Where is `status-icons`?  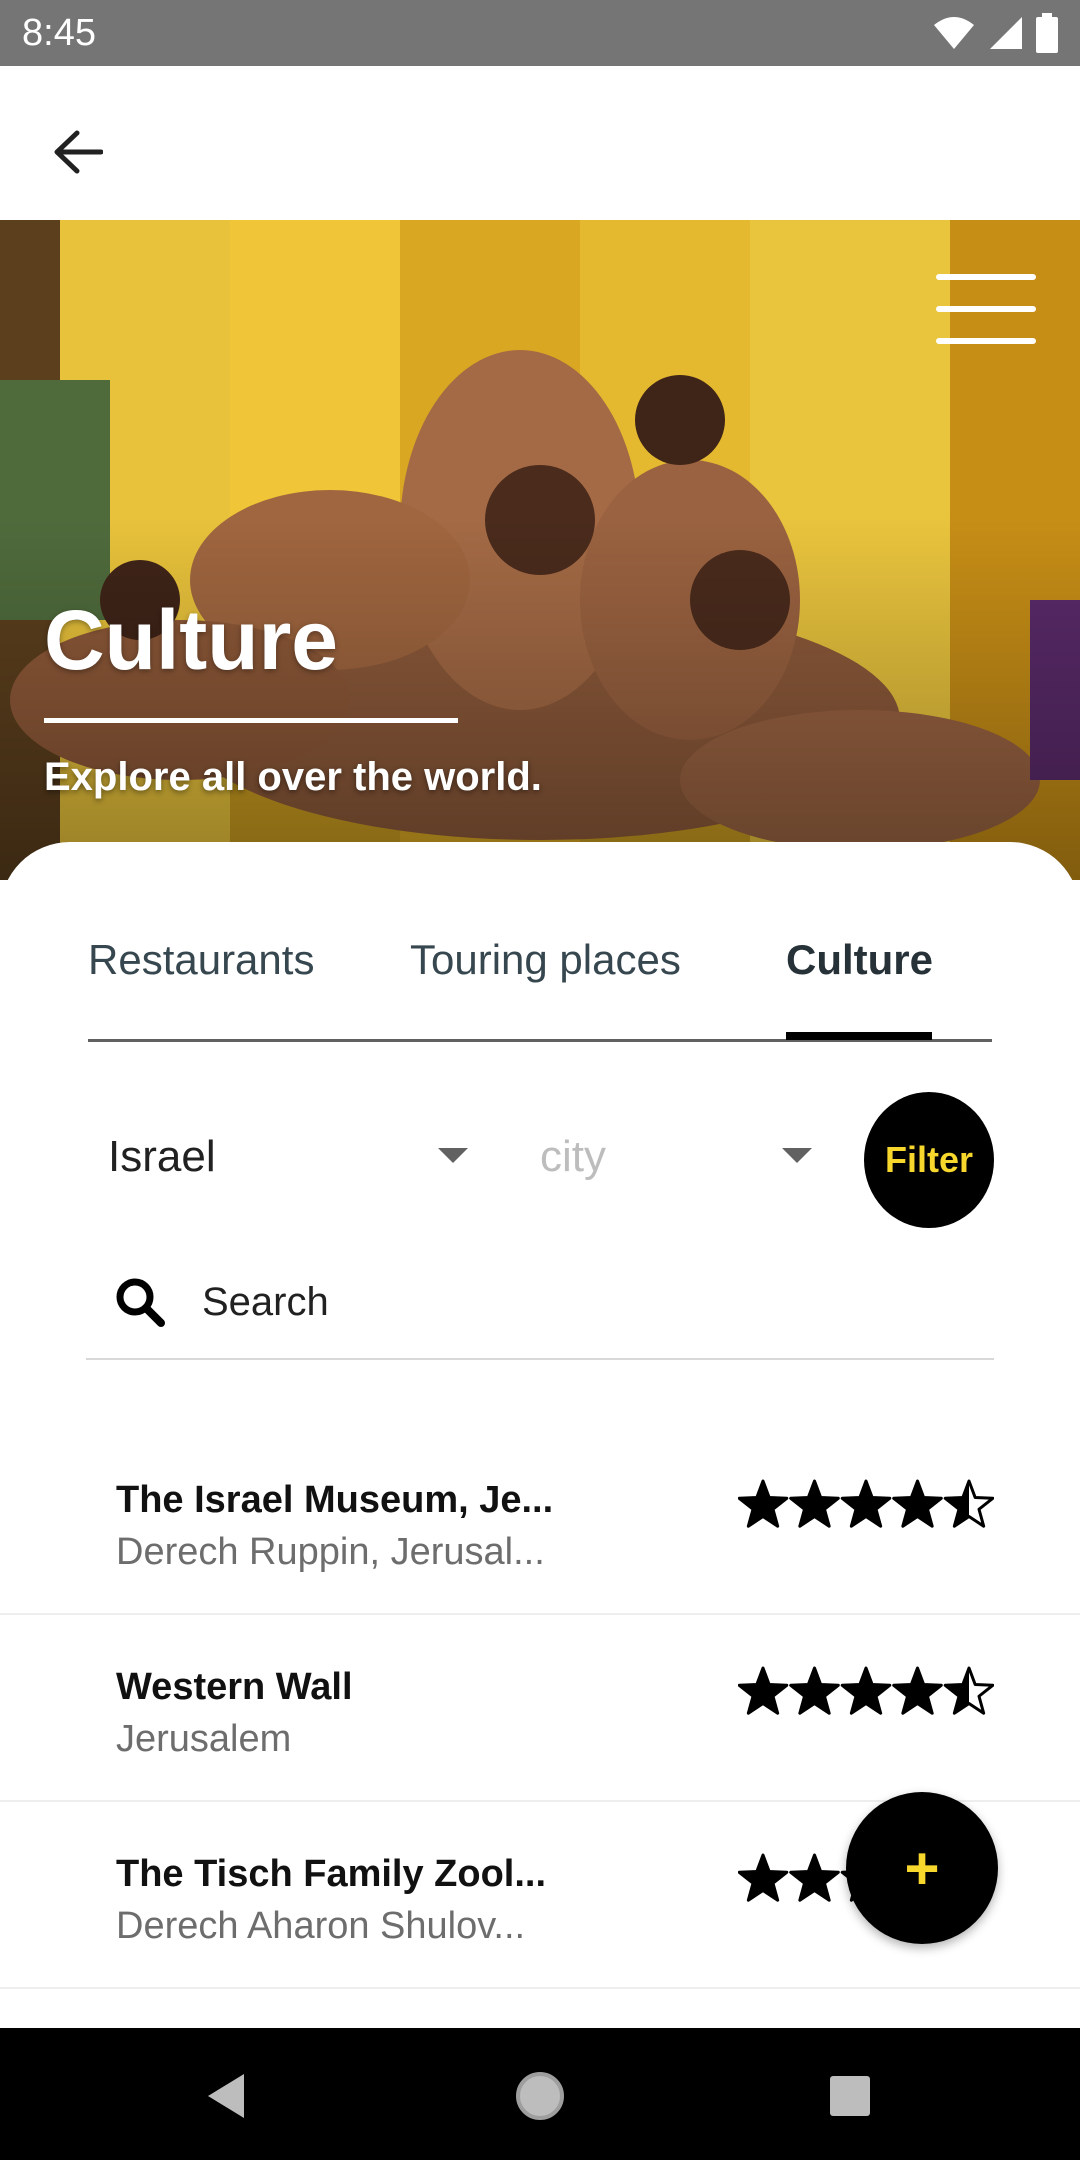
status-icons is located at coordinates (995, 33).